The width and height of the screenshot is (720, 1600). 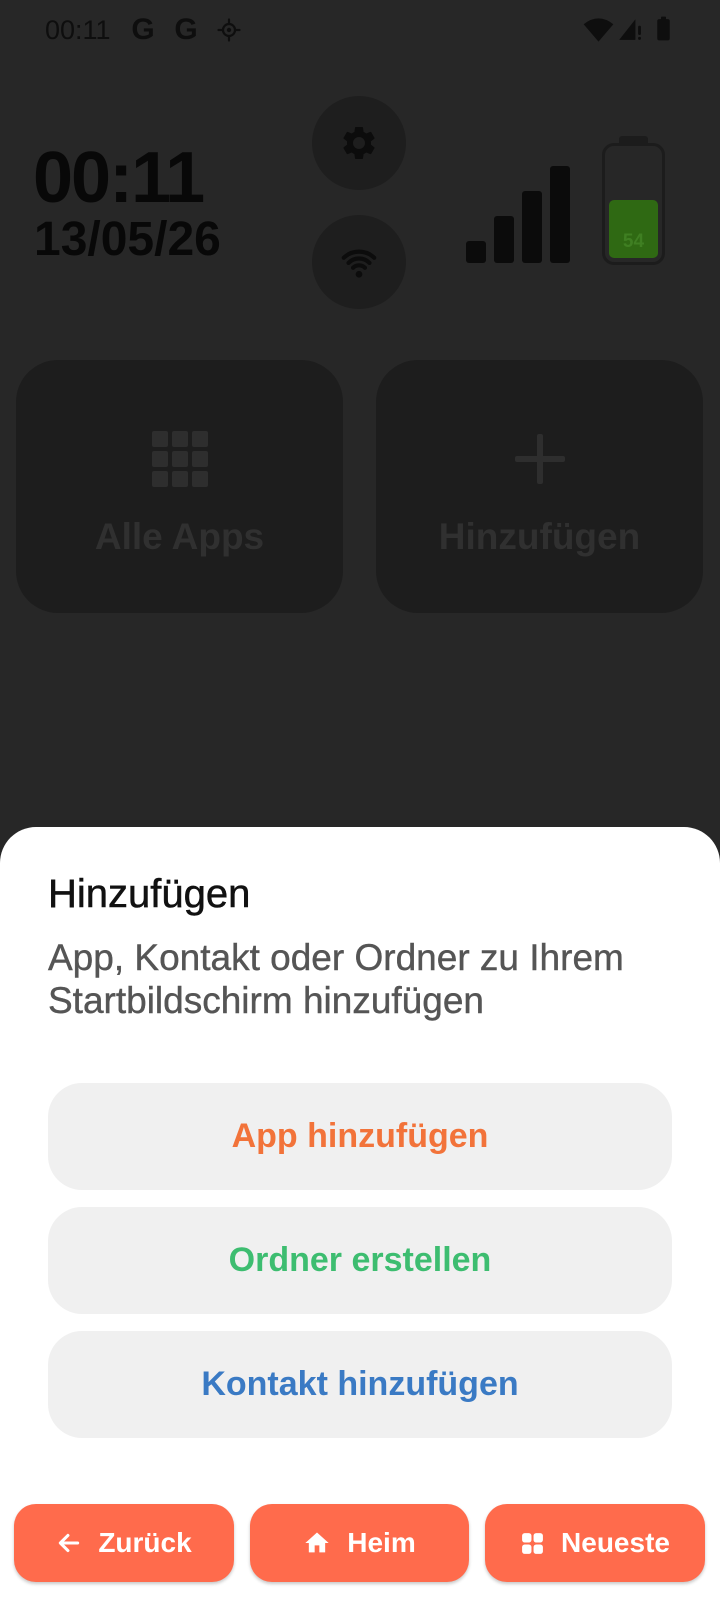 I want to click on battery-fill: 54, so click(x=633, y=228).